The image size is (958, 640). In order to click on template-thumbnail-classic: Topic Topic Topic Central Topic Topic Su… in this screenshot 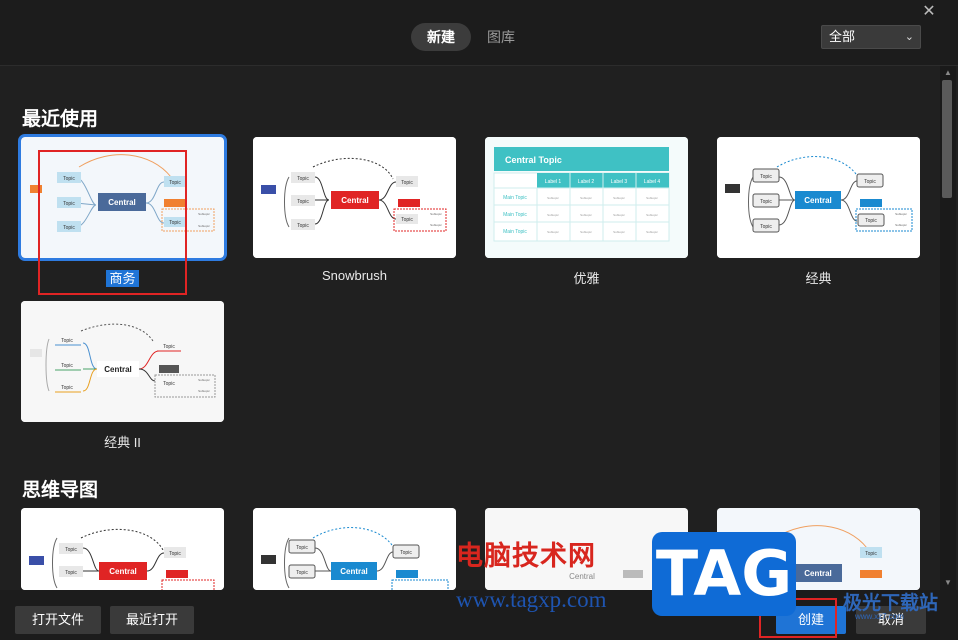, I will do `click(818, 197)`.